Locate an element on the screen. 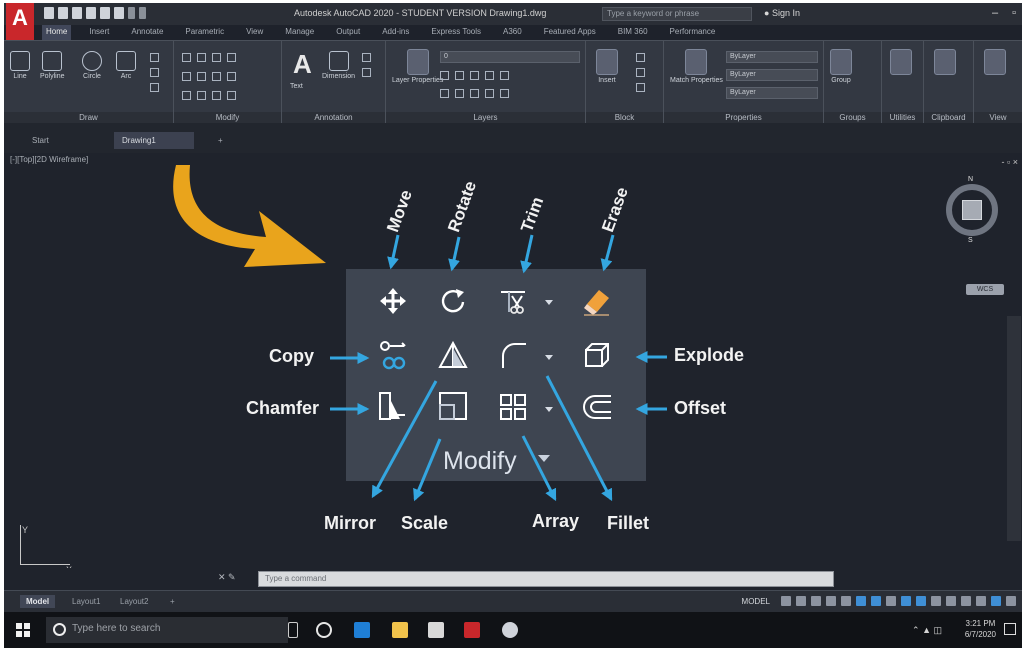 This screenshot has height=651, width=1026. snap-icon is located at coordinates (801, 601).